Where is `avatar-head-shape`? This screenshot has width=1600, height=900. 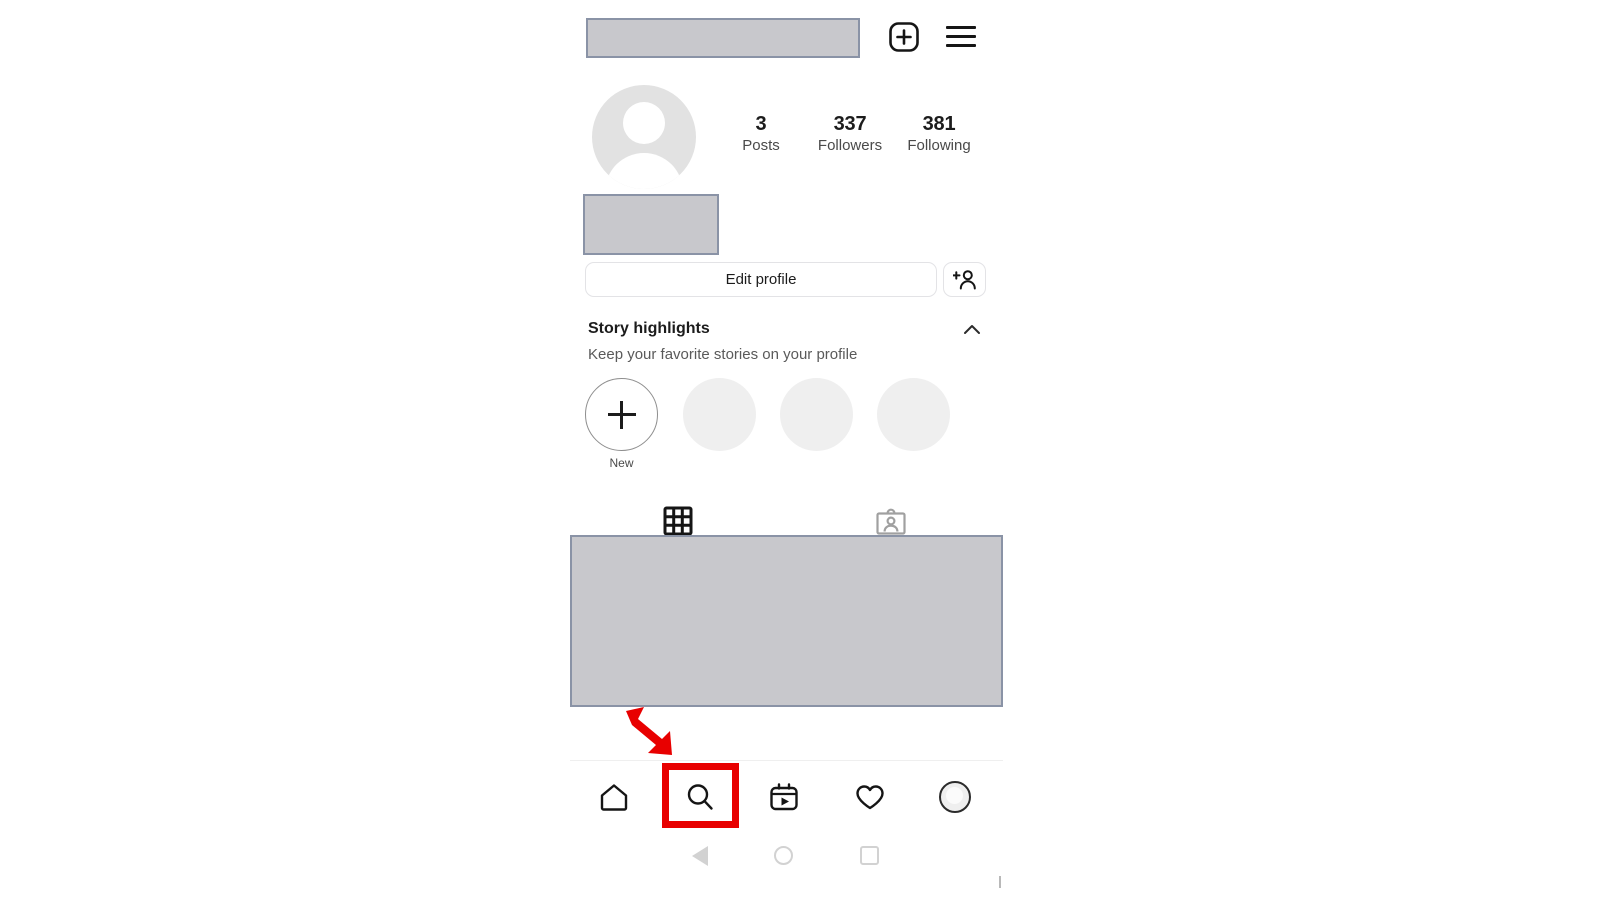 avatar-head-shape is located at coordinates (644, 123).